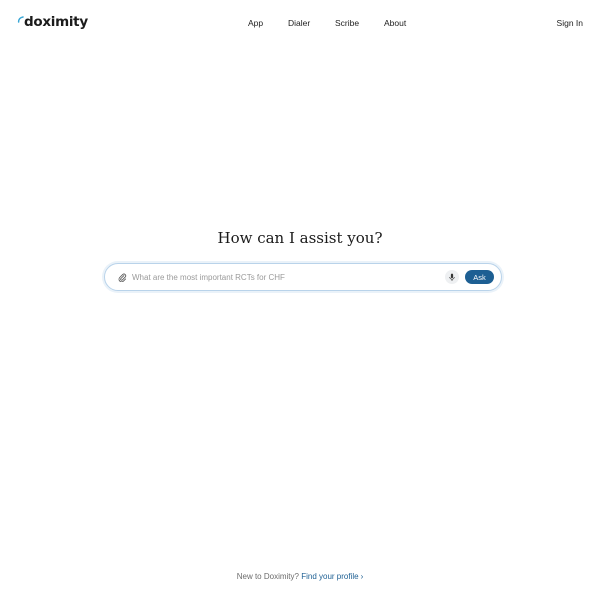 The image size is (600, 600). I want to click on main-nav: App Dialer Scribe About, so click(300, 24).